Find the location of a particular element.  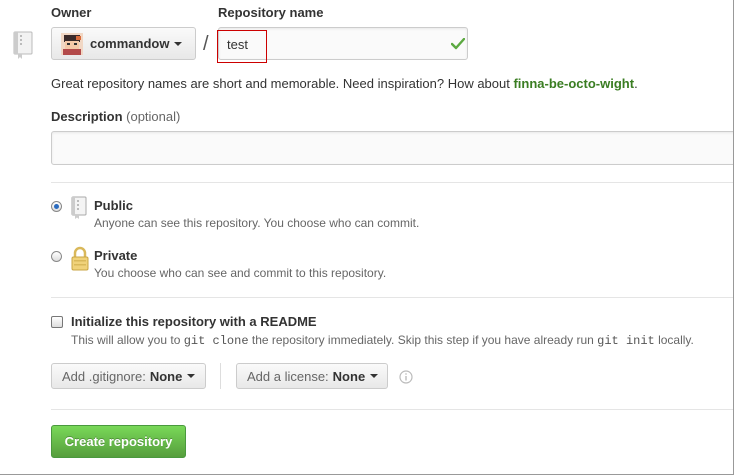

hint-suffix: . is located at coordinates (636, 83).